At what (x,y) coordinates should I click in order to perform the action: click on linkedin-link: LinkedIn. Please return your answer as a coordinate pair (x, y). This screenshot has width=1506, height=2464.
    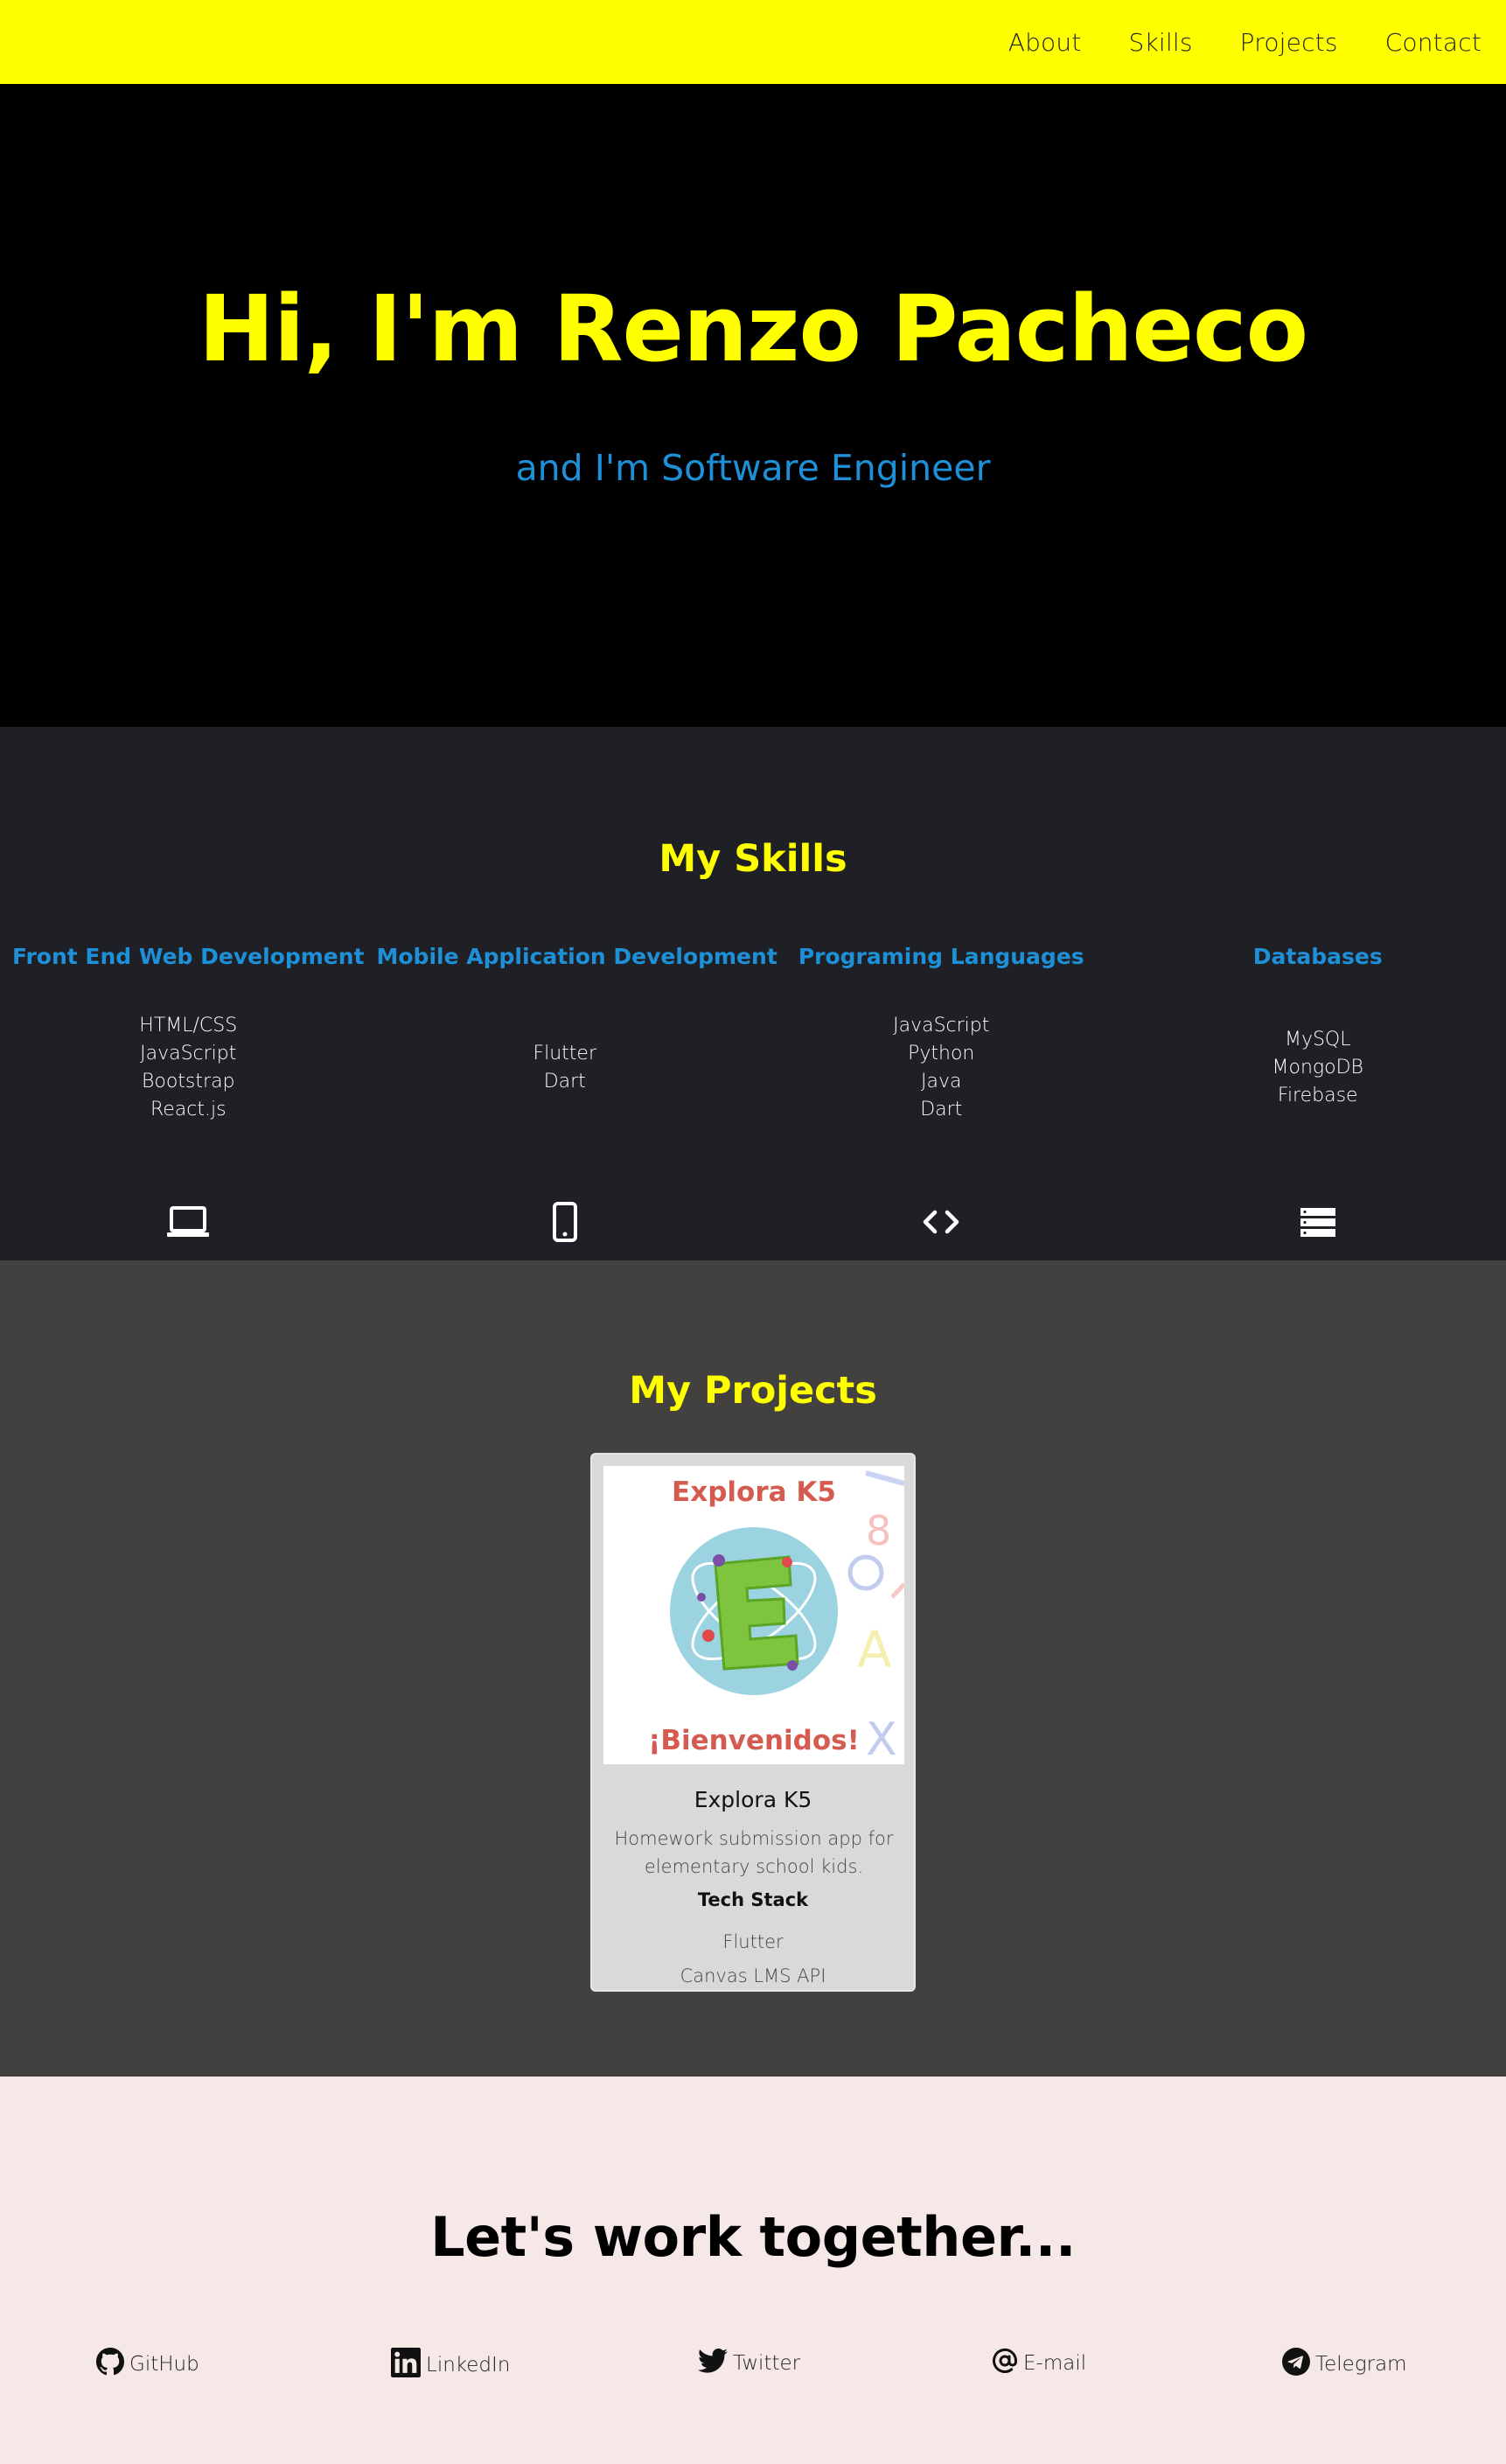
    Looking at the image, I should click on (451, 2365).